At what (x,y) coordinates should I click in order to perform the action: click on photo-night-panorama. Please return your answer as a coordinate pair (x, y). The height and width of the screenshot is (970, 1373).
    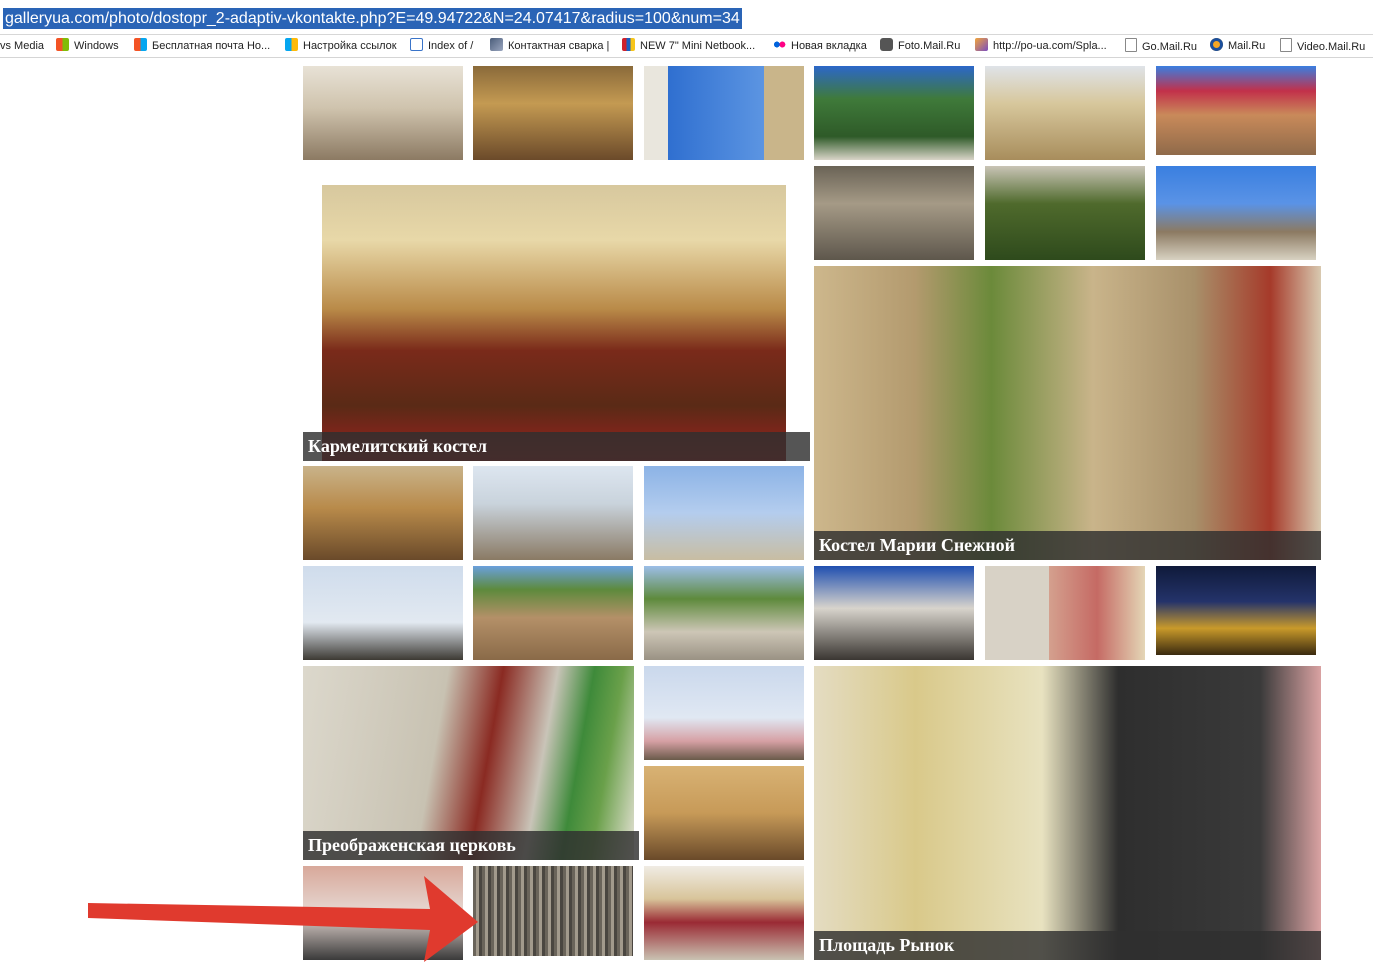
    Looking at the image, I should click on (1236, 610).